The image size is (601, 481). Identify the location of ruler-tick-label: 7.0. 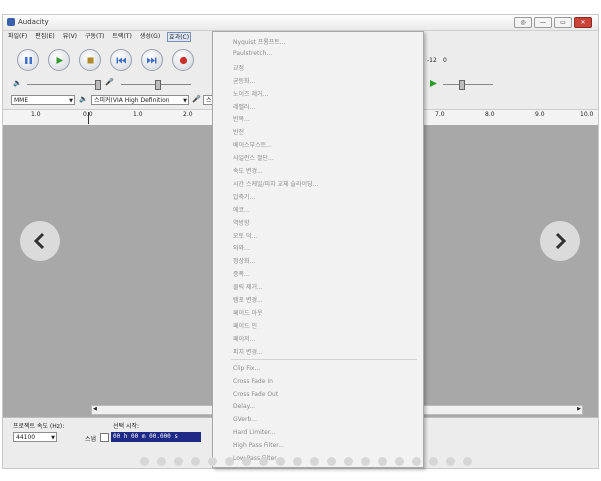
(440, 114).